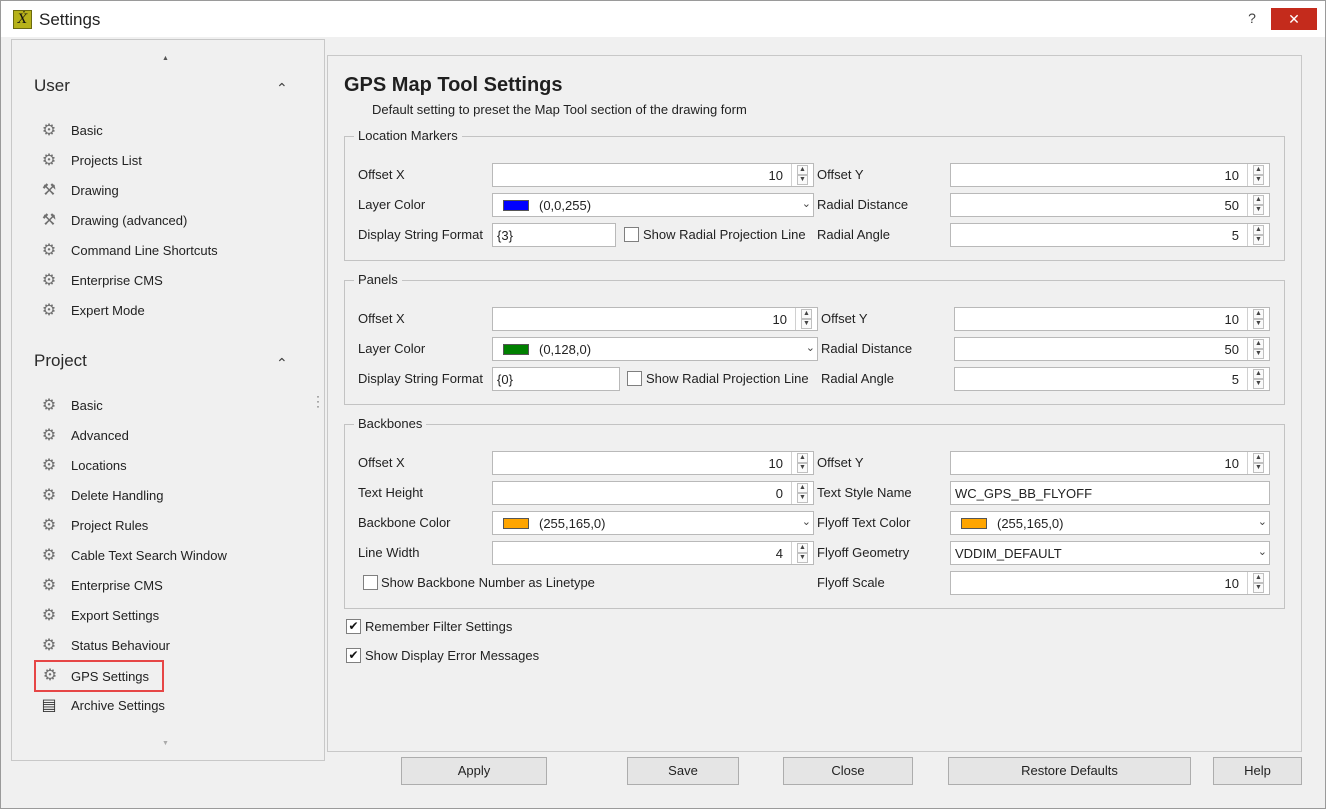 This screenshot has height=809, width=1326. What do you see at coordinates (683, 771) in the screenshot?
I see `save-button: Save` at bounding box center [683, 771].